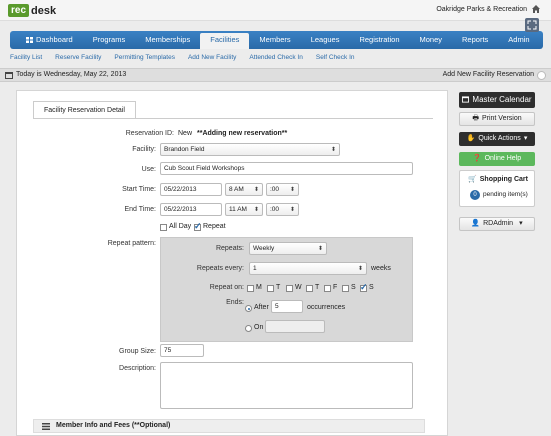 The height and width of the screenshot is (436, 551). What do you see at coordinates (278, 287) in the screenshot?
I see `day-label-tue: T` at bounding box center [278, 287].